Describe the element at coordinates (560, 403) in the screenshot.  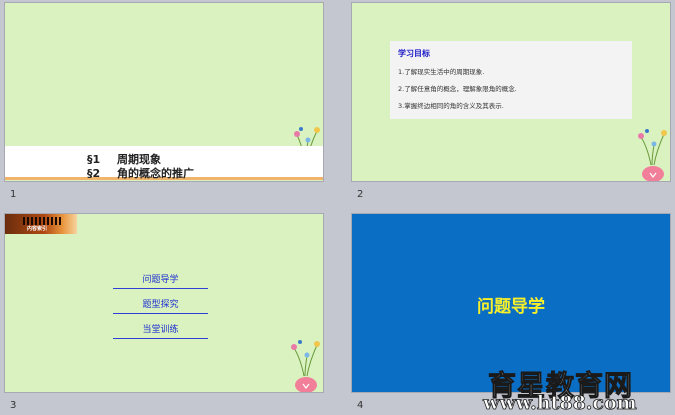
I see `watermark-url: www.ht88.com` at that location.